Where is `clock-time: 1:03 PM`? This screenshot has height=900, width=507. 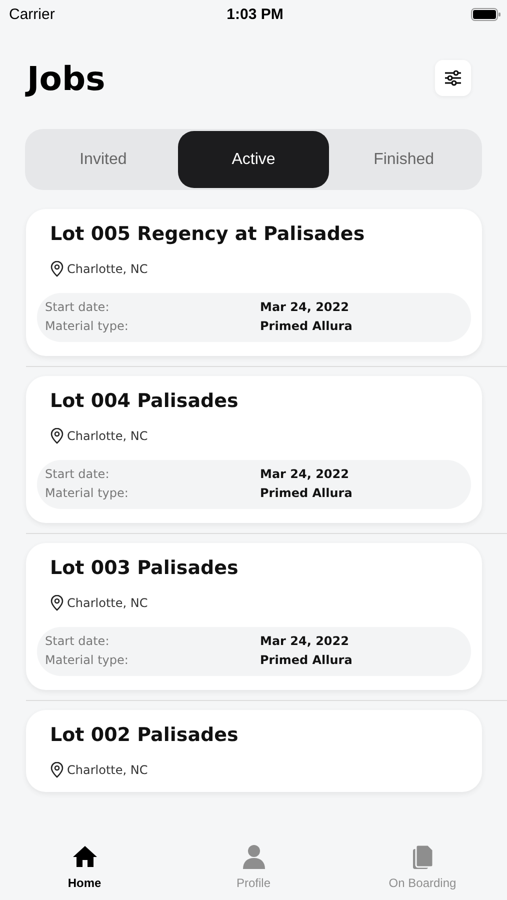 clock-time: 1:03 PM is located at coordinates (255, 14).